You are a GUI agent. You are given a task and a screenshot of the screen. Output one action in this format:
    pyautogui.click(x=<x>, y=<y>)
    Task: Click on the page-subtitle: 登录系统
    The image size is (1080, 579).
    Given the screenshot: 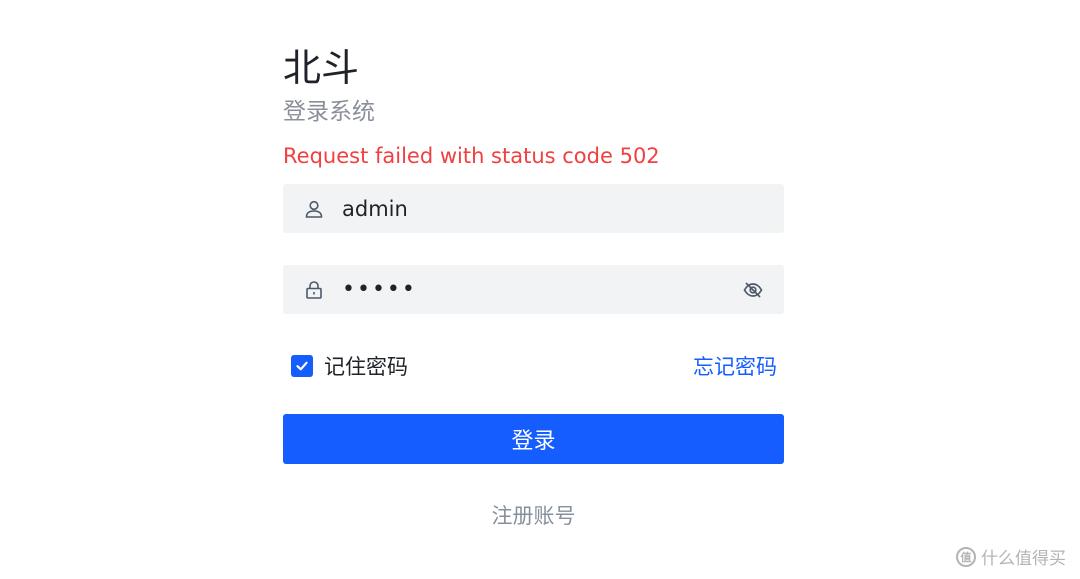 What is the action you would take?
    pyautogui.click(x=329, y=112)
    